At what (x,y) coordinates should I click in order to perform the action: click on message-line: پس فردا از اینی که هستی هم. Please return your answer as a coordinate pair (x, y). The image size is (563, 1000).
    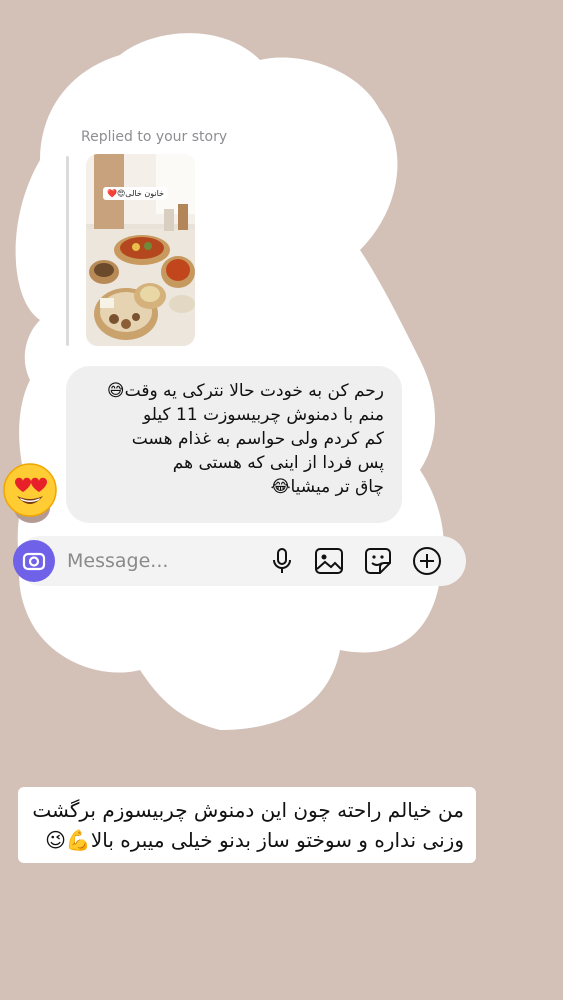
    Looking at the image, I should click on (278, 463).